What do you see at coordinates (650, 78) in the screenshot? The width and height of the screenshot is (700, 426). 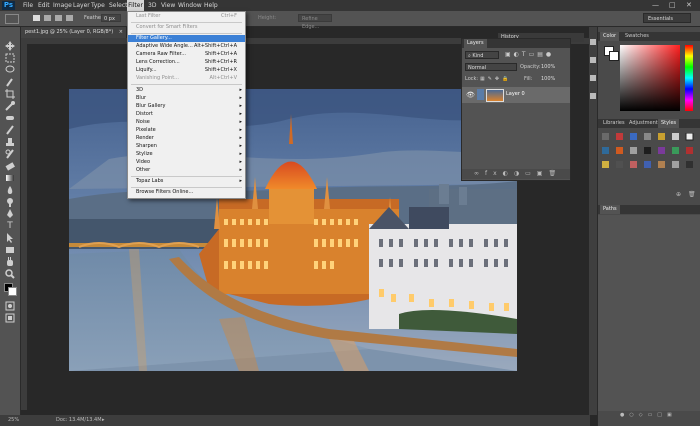 I see `color-field` at bounding box center [650, 78].